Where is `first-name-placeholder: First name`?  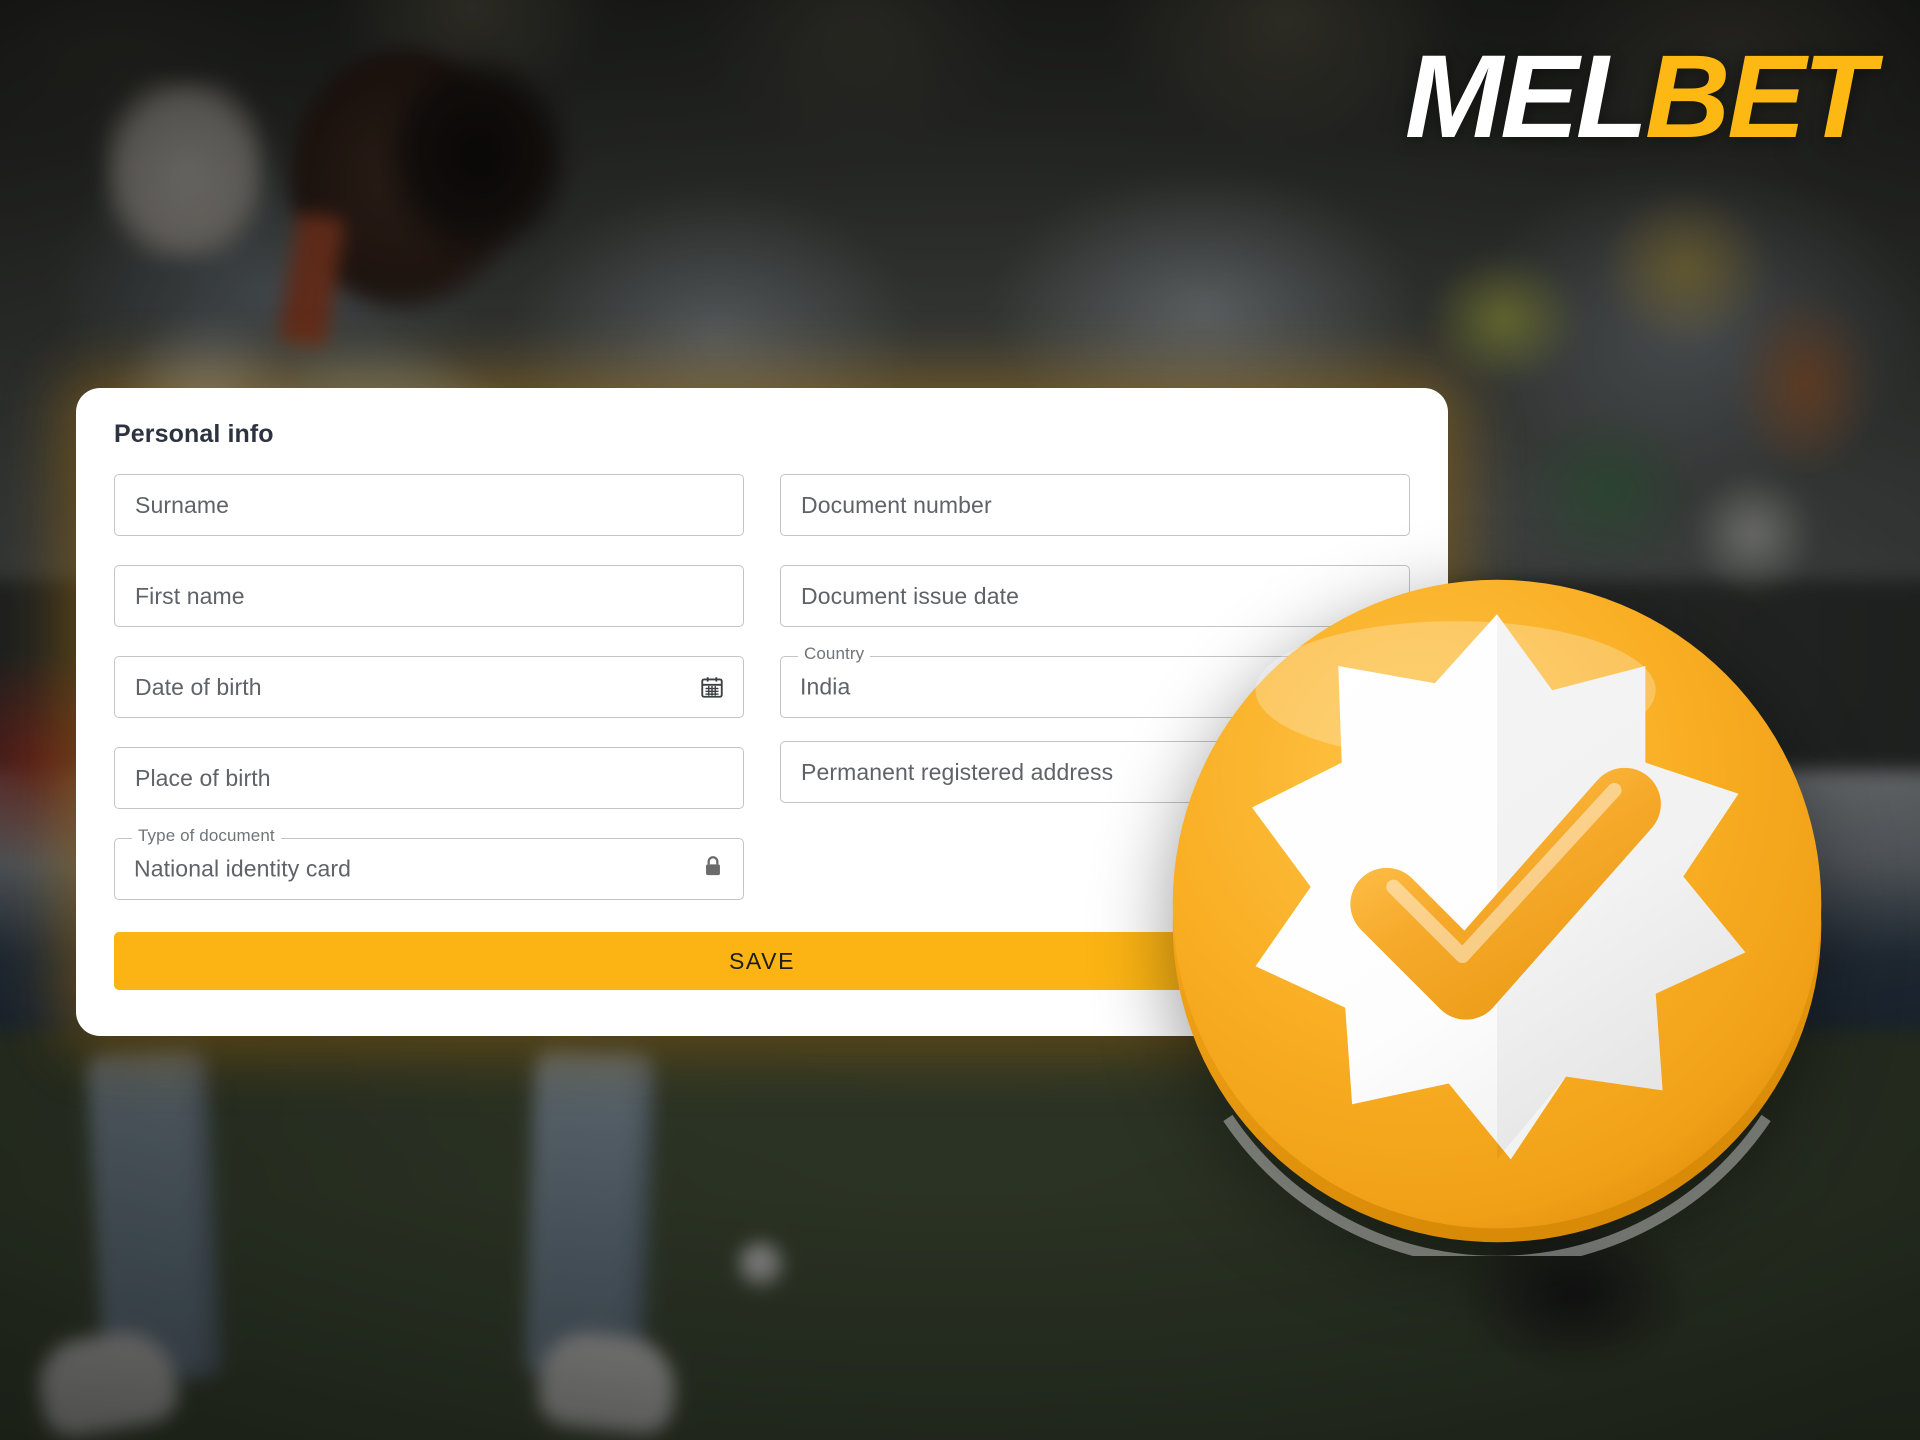 first-name-placeholder: First name is located at coordinates (190, 595).